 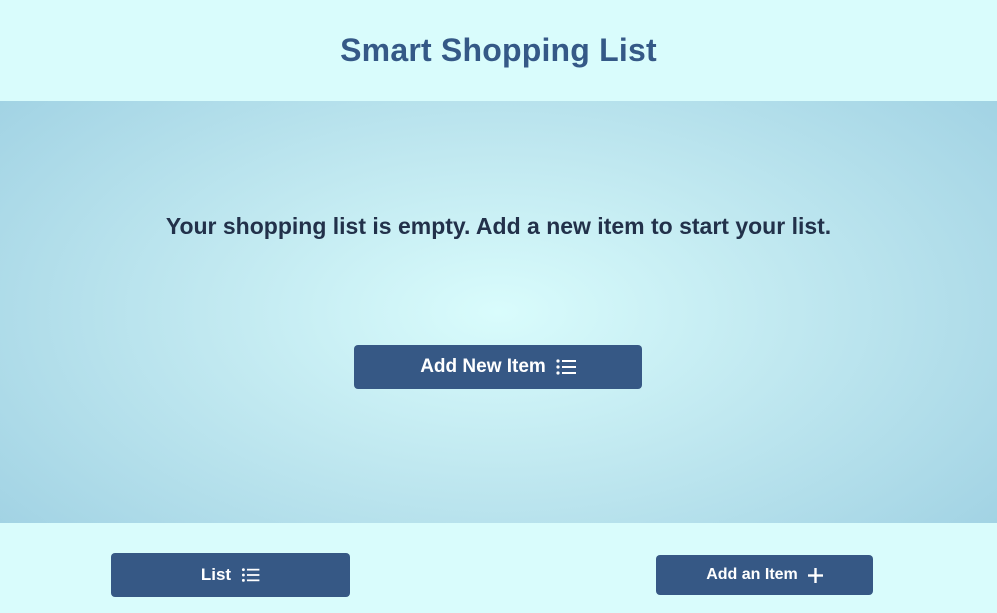 What do you see at coordinates (815, 575) in the screenshot?
I see `plus-icon` at bounding box center [815, 575].